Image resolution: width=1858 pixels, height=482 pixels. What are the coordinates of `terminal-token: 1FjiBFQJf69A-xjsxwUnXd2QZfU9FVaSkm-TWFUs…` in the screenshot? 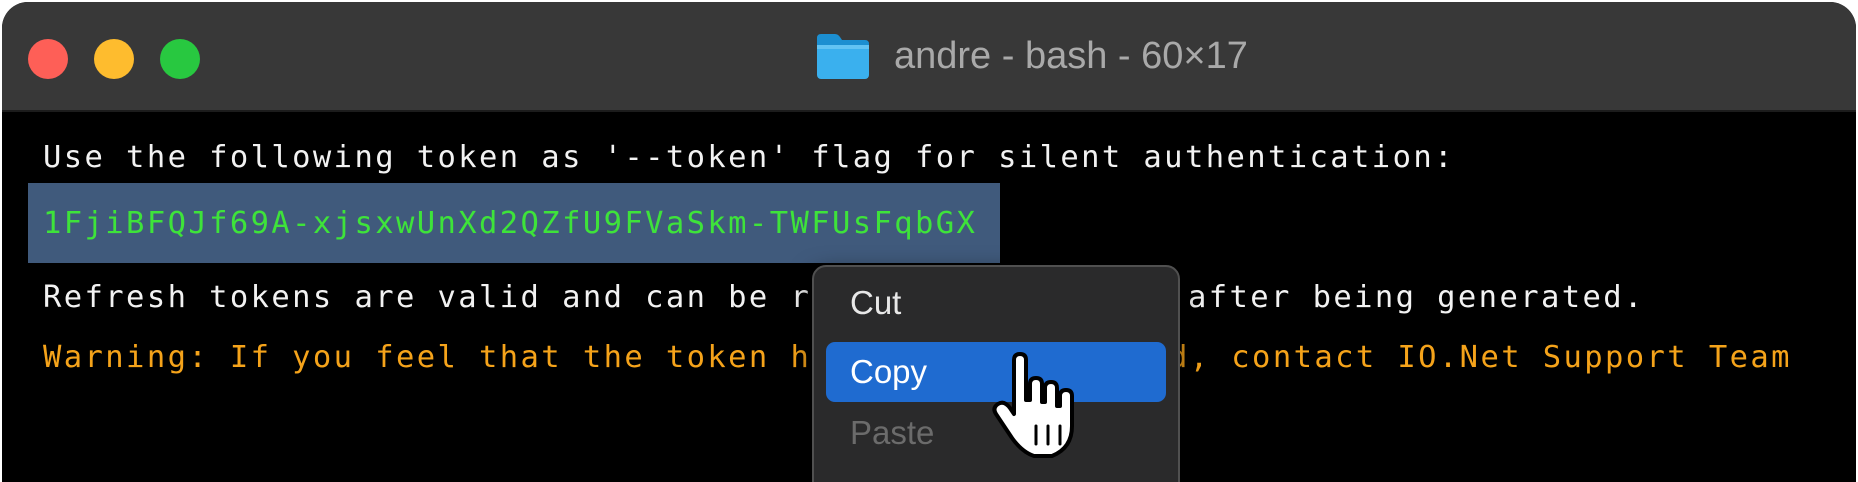 It's located at (510, 223).